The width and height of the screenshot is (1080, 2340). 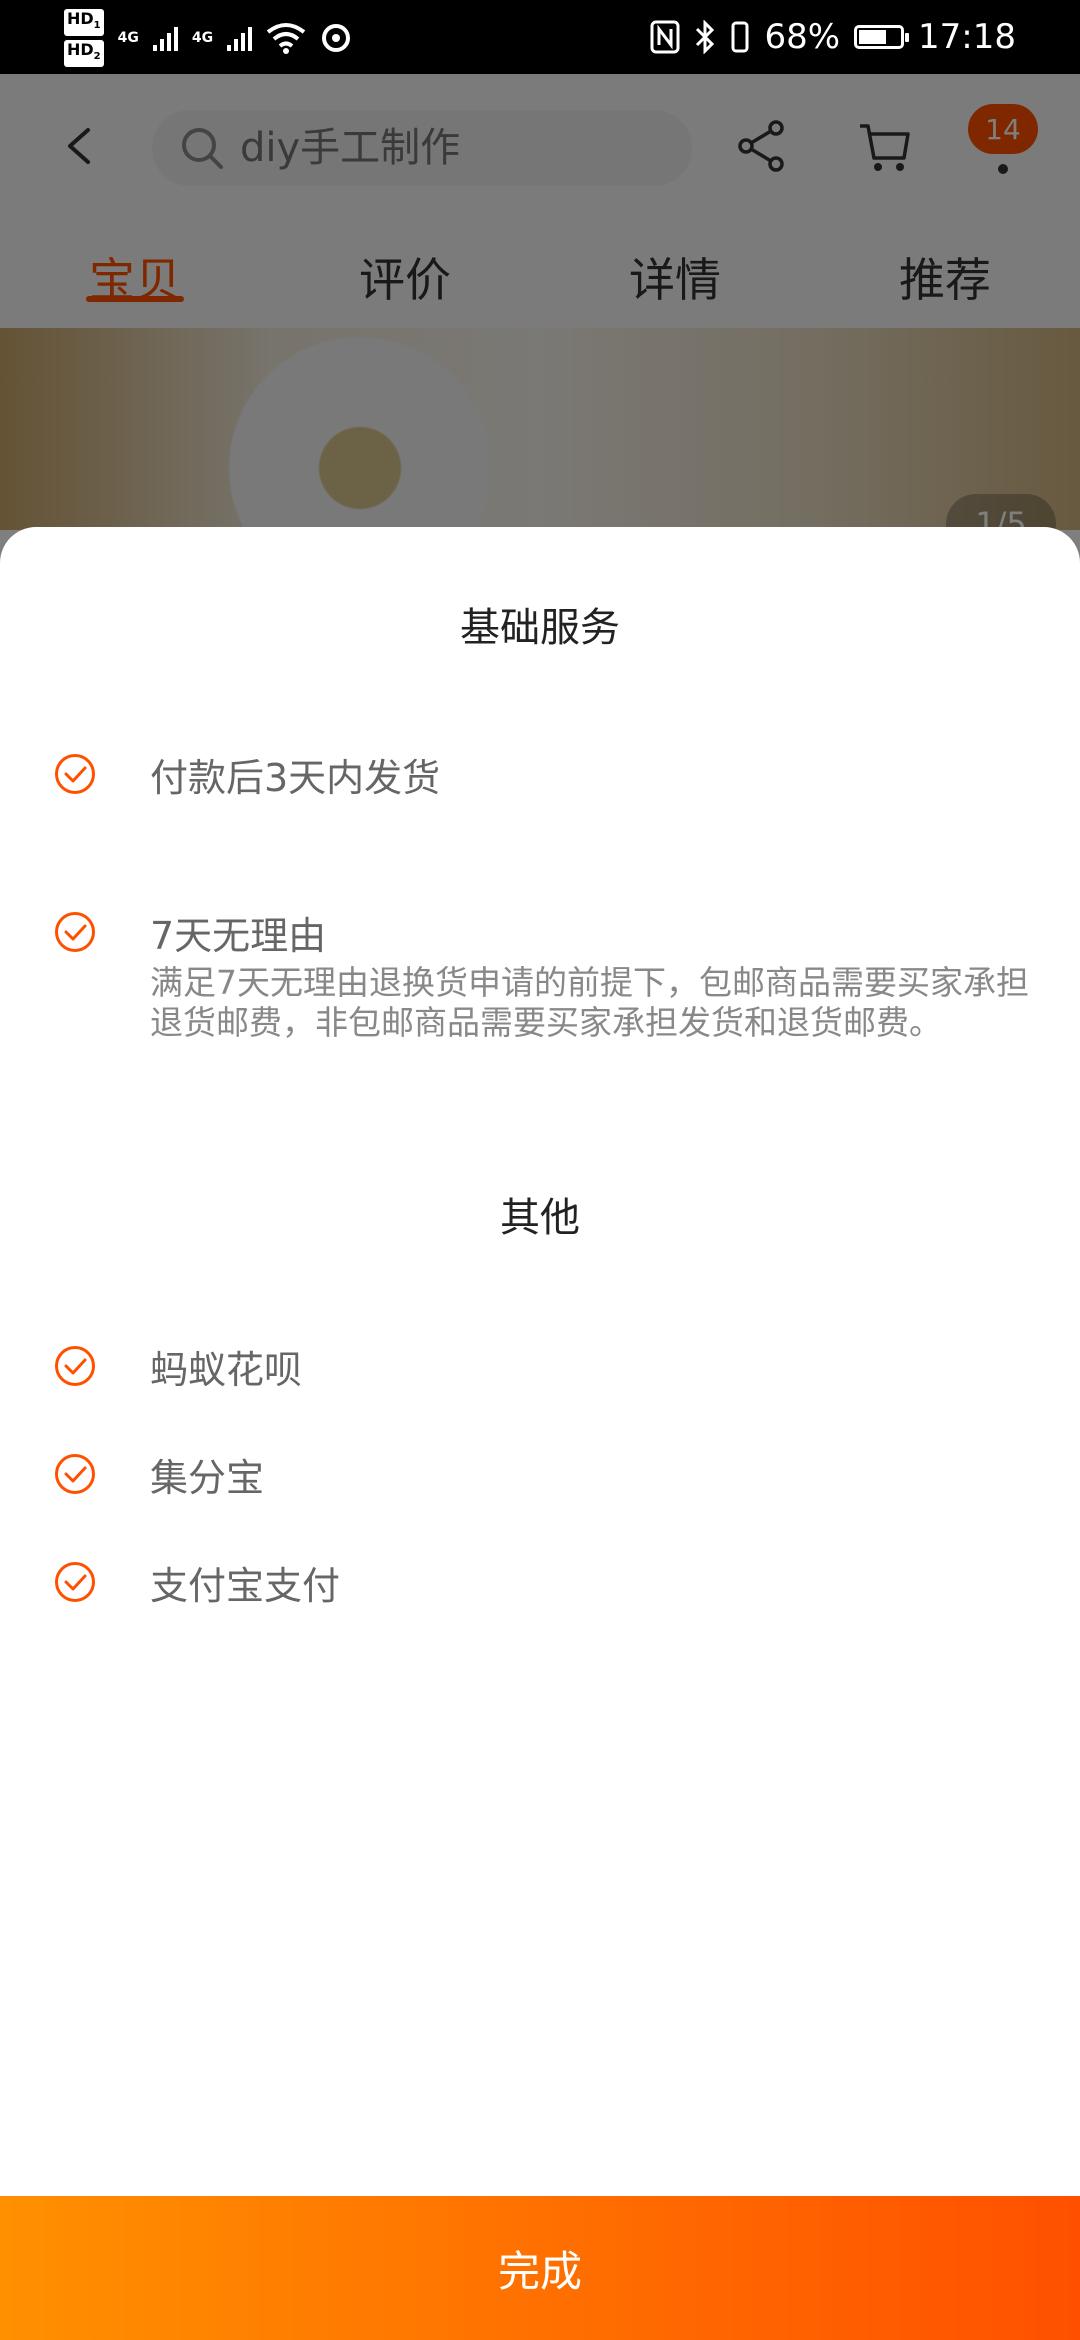 I want to click on service-item-title: 支付宝支付, so click(x=245, y=1586).